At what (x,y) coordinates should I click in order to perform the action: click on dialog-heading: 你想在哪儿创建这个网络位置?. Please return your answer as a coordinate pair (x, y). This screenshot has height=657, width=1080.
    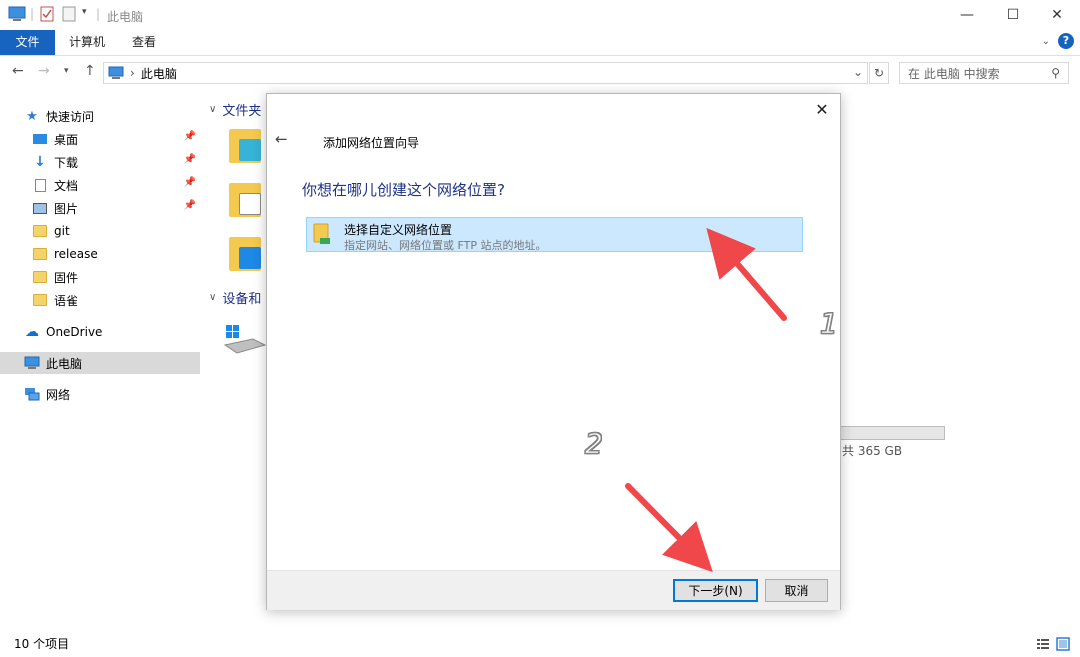
    Looking at the image, I should click on (403, 190).